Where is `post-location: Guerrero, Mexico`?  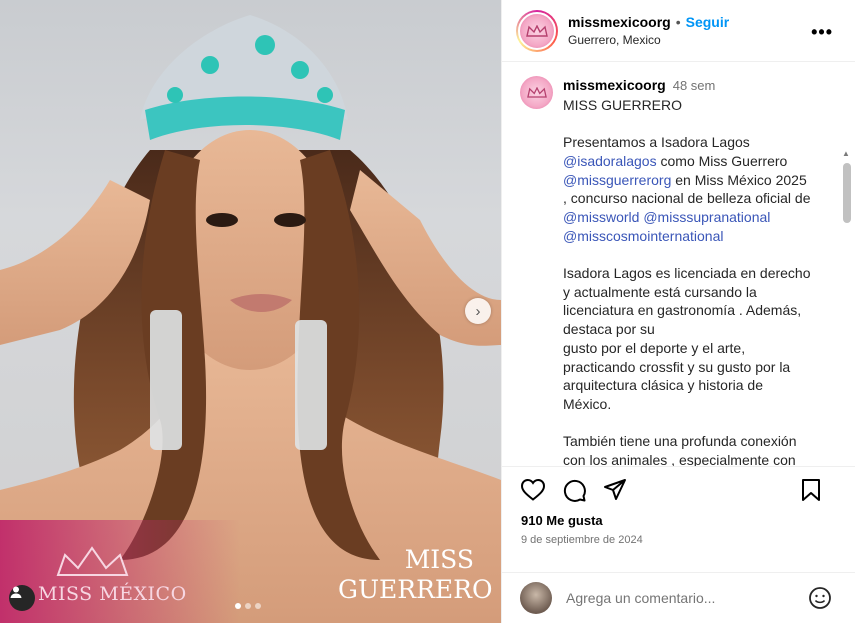
post-location: Guerrero, Mexico is located at coordinates (648, 40).